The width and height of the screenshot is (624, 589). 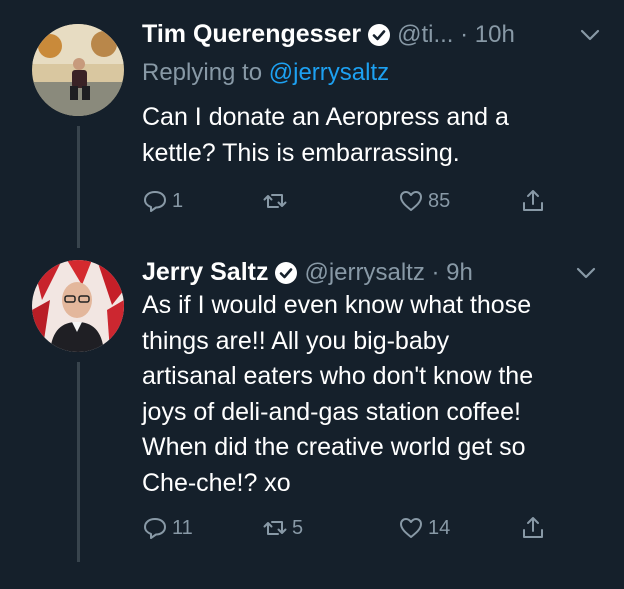 What do you see at coordinates (329, 72) in the screenshot?
I see `reply-mention-link: @jerrysaltz` at bounding box center [329, 72].